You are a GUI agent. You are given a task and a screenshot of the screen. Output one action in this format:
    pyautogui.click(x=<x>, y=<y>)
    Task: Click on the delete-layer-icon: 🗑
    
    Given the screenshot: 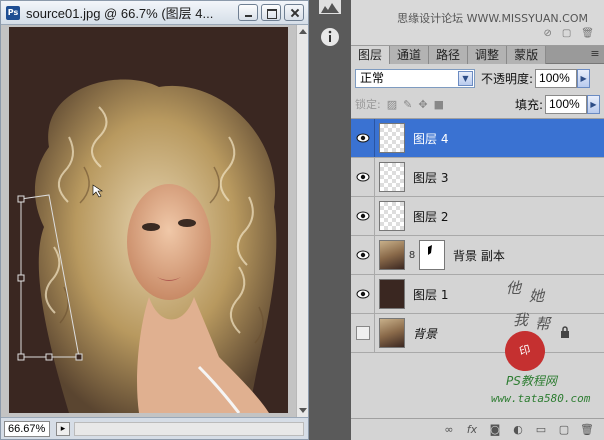 What is the action you would take?
    pyautogui.click(x=587, y=430)
    